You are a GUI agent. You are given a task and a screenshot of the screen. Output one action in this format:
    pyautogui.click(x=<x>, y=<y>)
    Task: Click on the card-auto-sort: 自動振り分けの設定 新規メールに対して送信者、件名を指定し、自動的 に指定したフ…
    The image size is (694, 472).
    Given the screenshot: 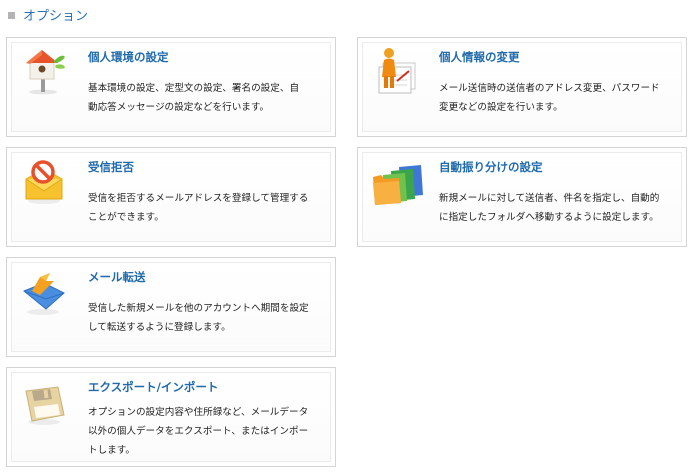 What is the action you would take?
    pyautogui.click(x=522, y=197)
    